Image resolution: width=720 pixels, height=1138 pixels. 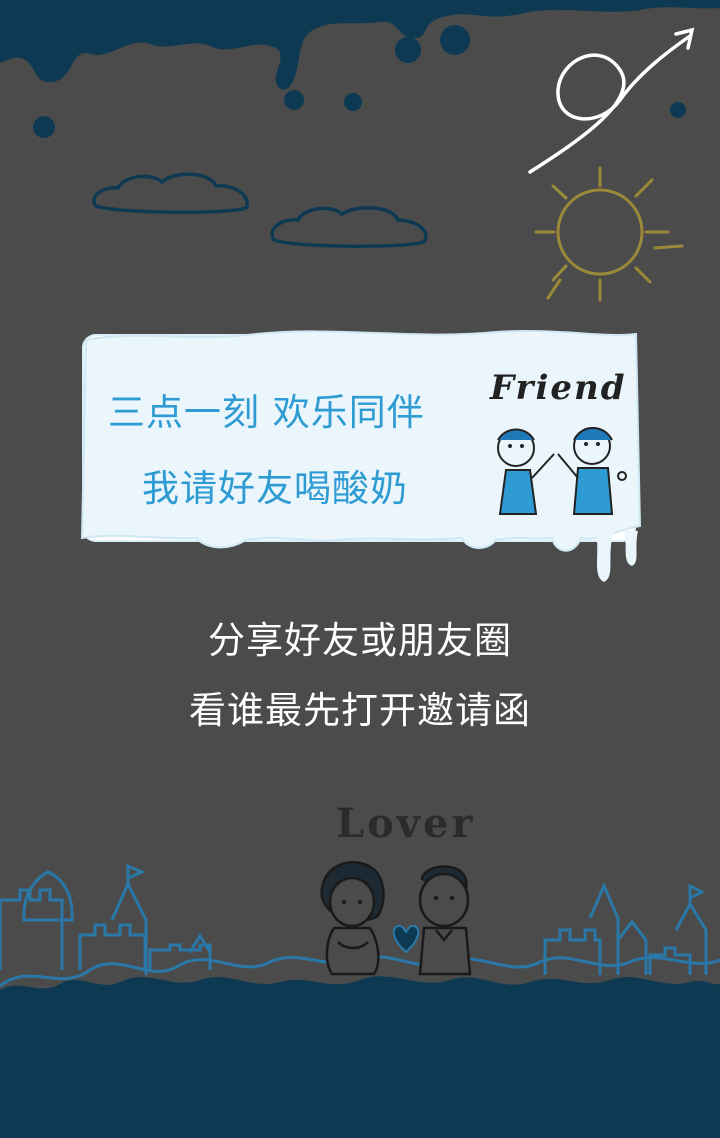 What do you see at coordinates (406, 939) in the screenshot?
I see `heart-icon` at bounding box center [406, 939].